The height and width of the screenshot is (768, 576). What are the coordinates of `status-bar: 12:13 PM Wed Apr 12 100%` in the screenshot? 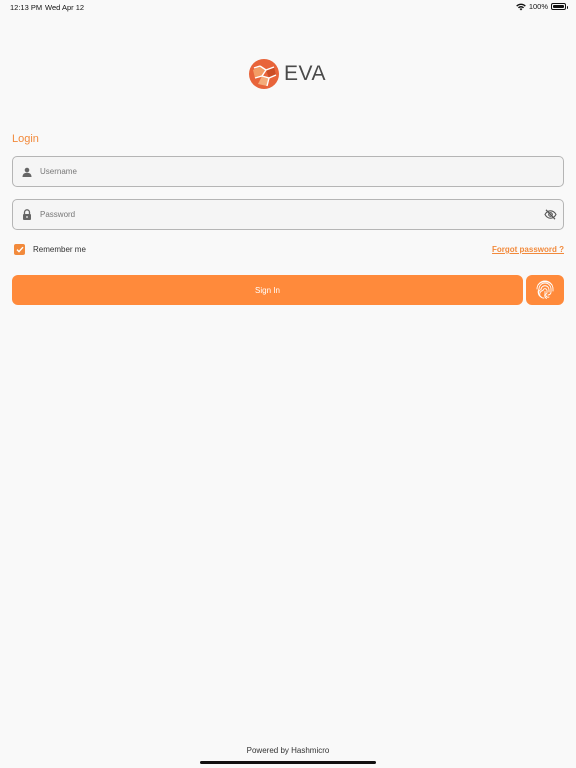 It's located at (288, 7).